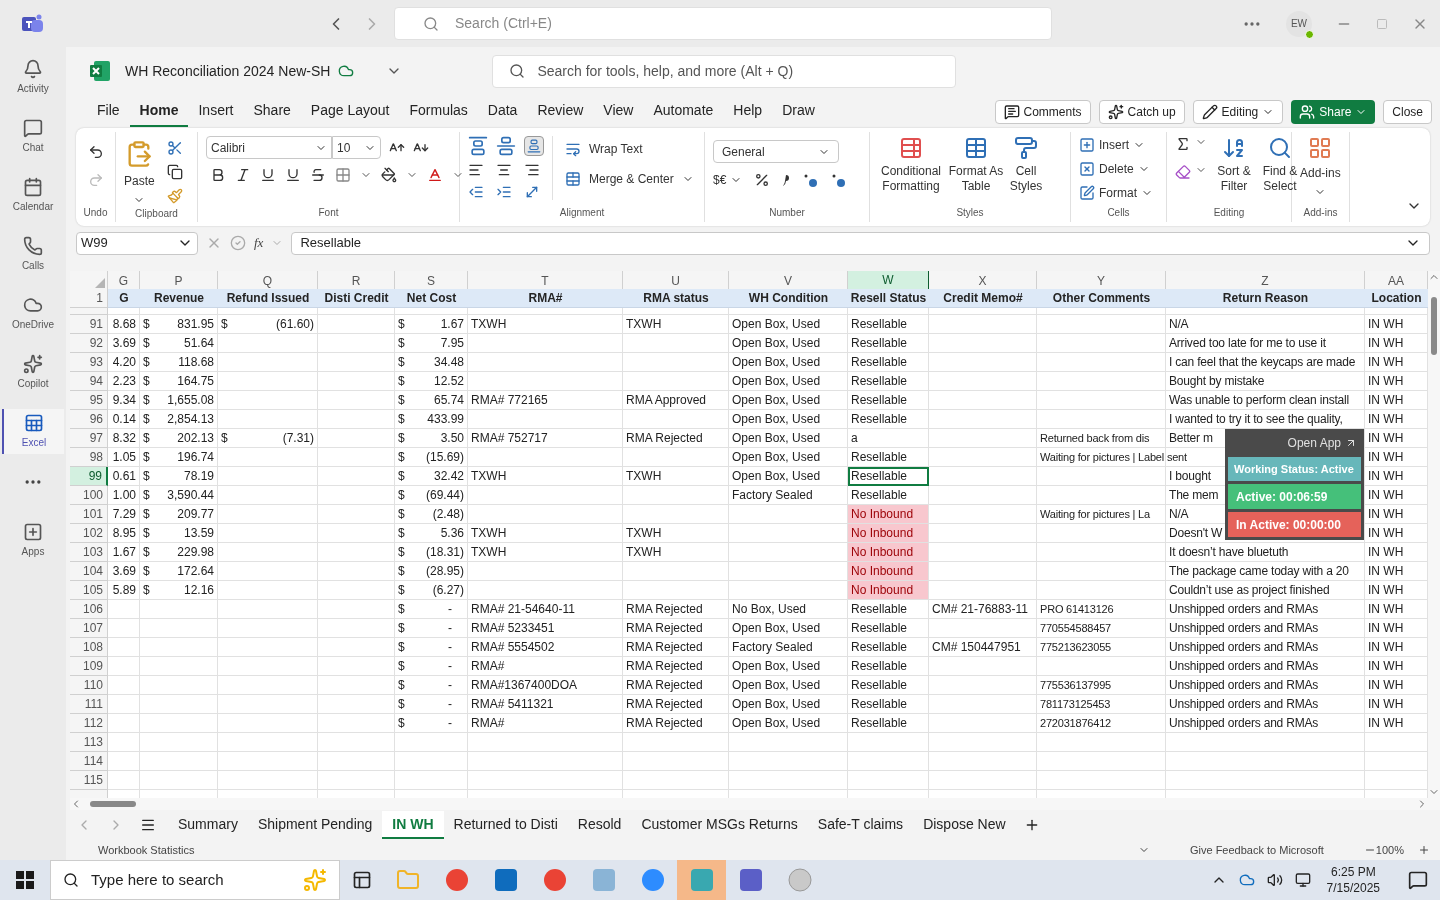 This screenshot has width=1440, height=900. Describe the element at coordinates (356, 147) in the screenshot. I see `font-size-select: 10` at that location.